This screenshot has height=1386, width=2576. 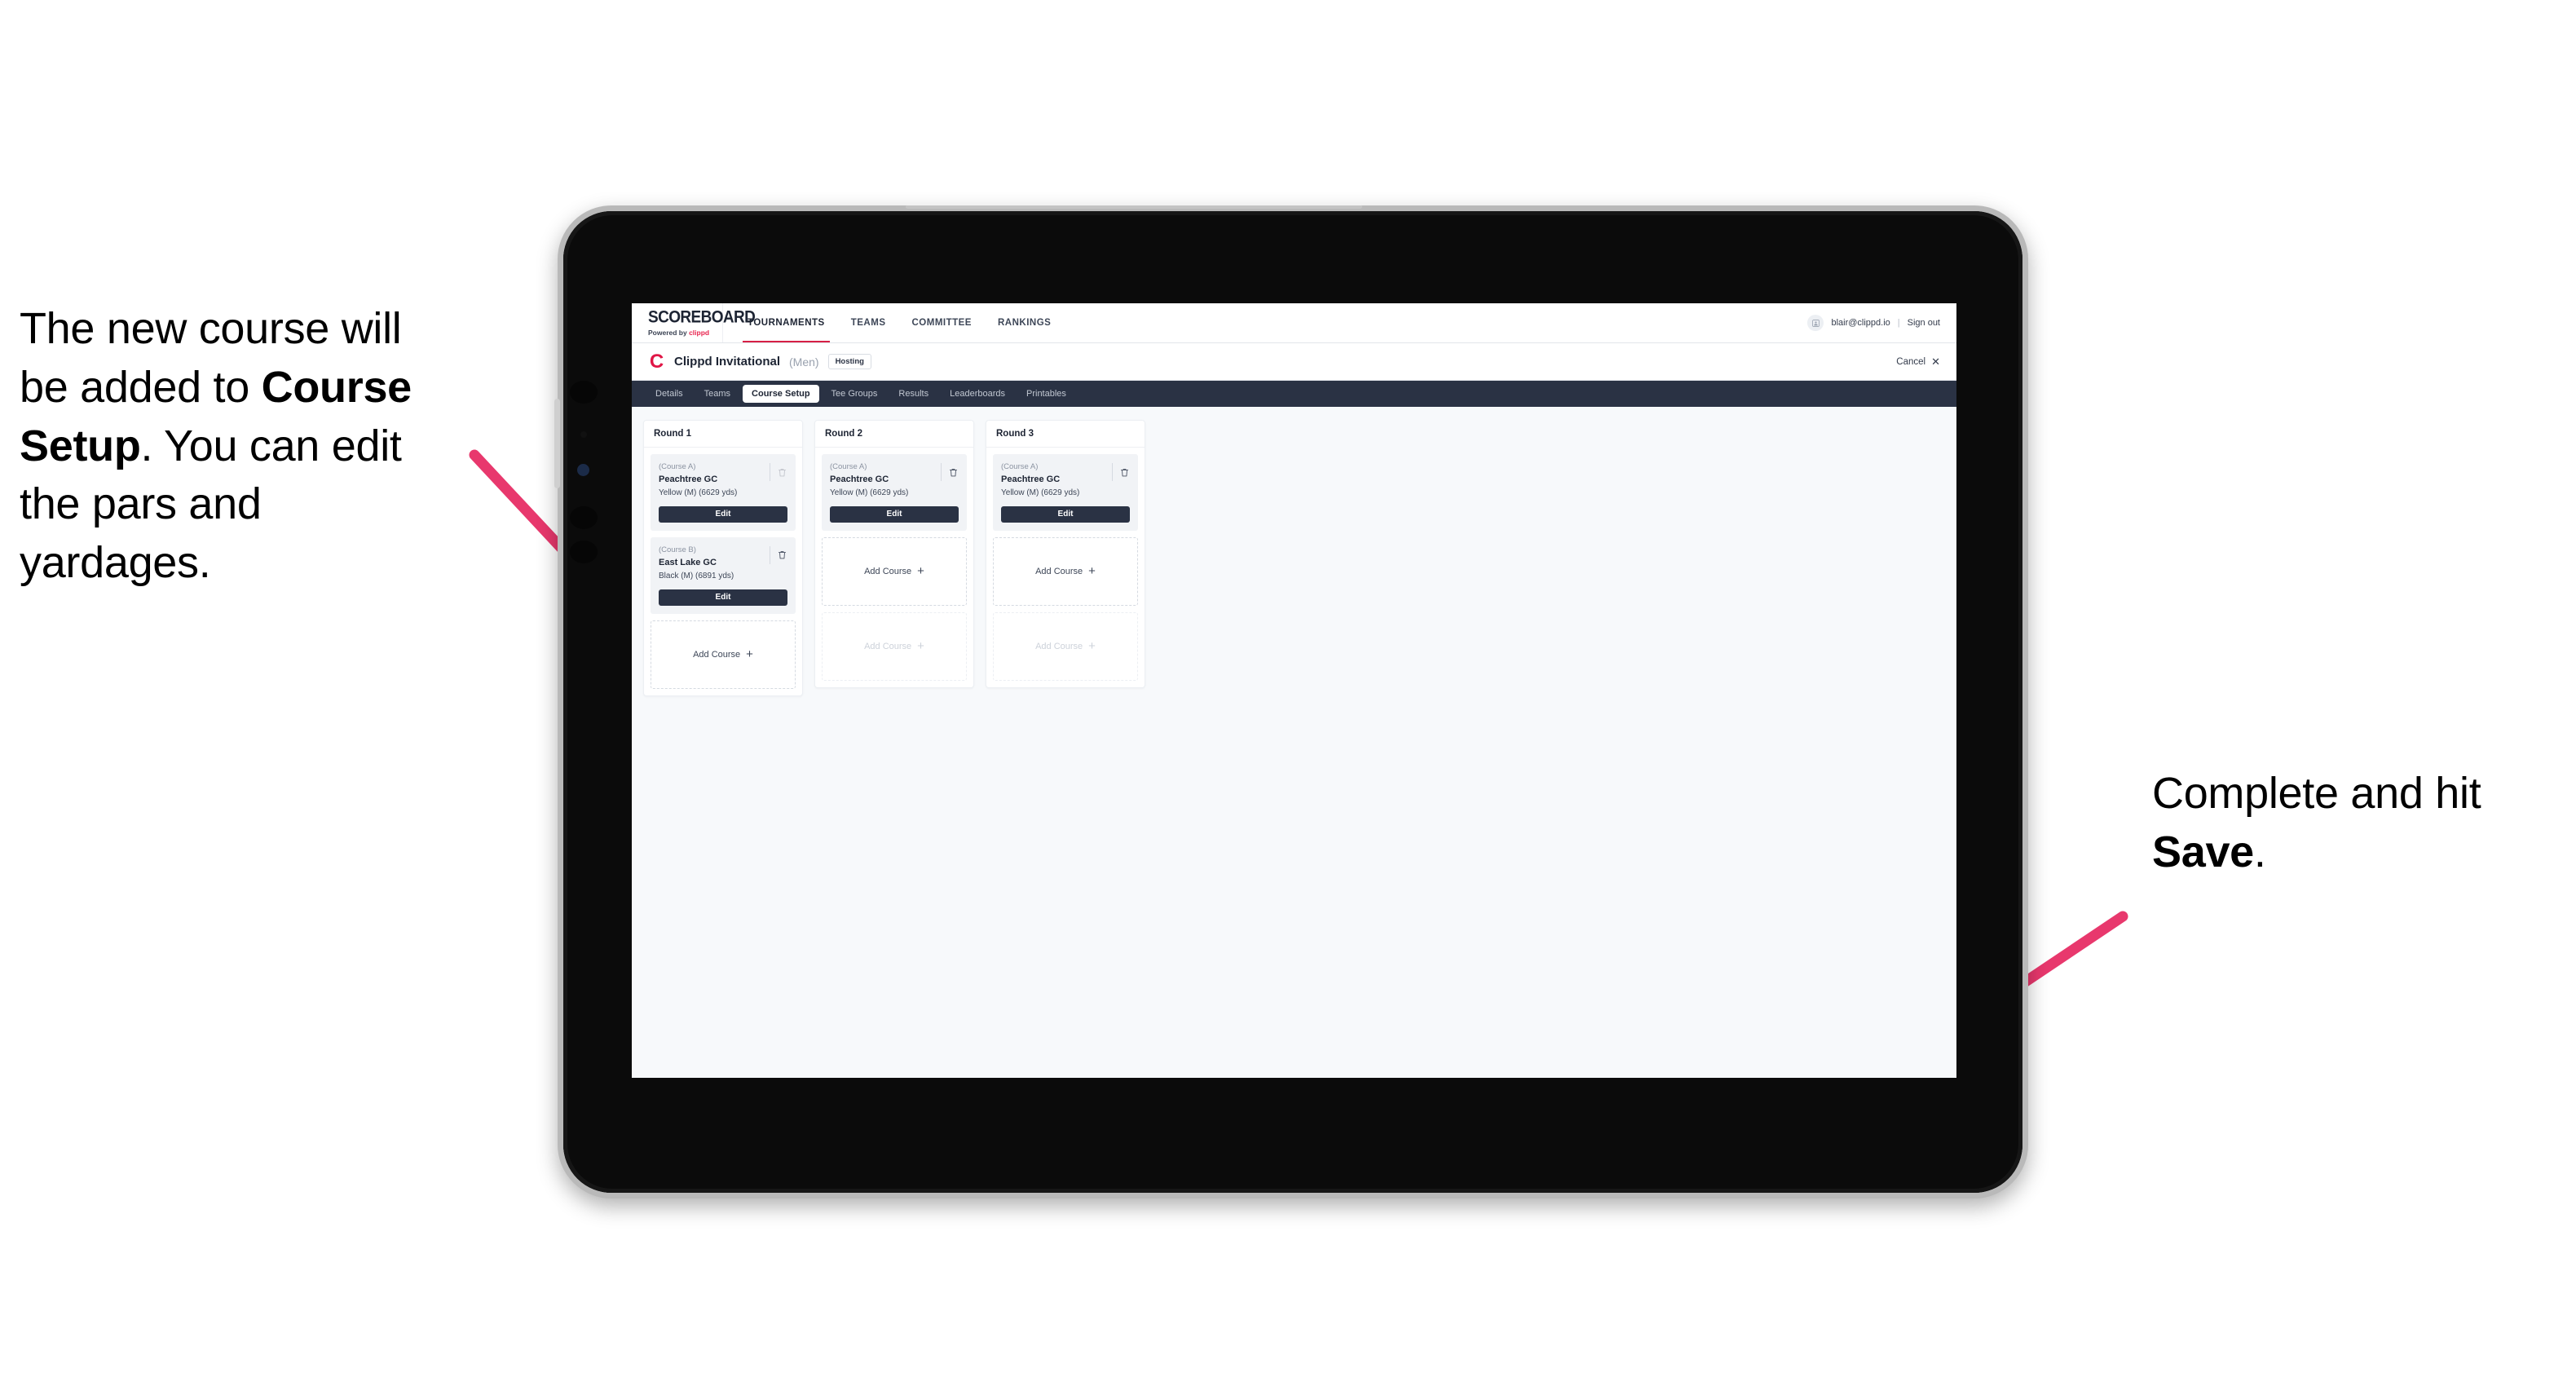 What do you see at coordinates (669, 394) in the screenshot?
I see `tab-details: Details` at bounding box center [669, 394].